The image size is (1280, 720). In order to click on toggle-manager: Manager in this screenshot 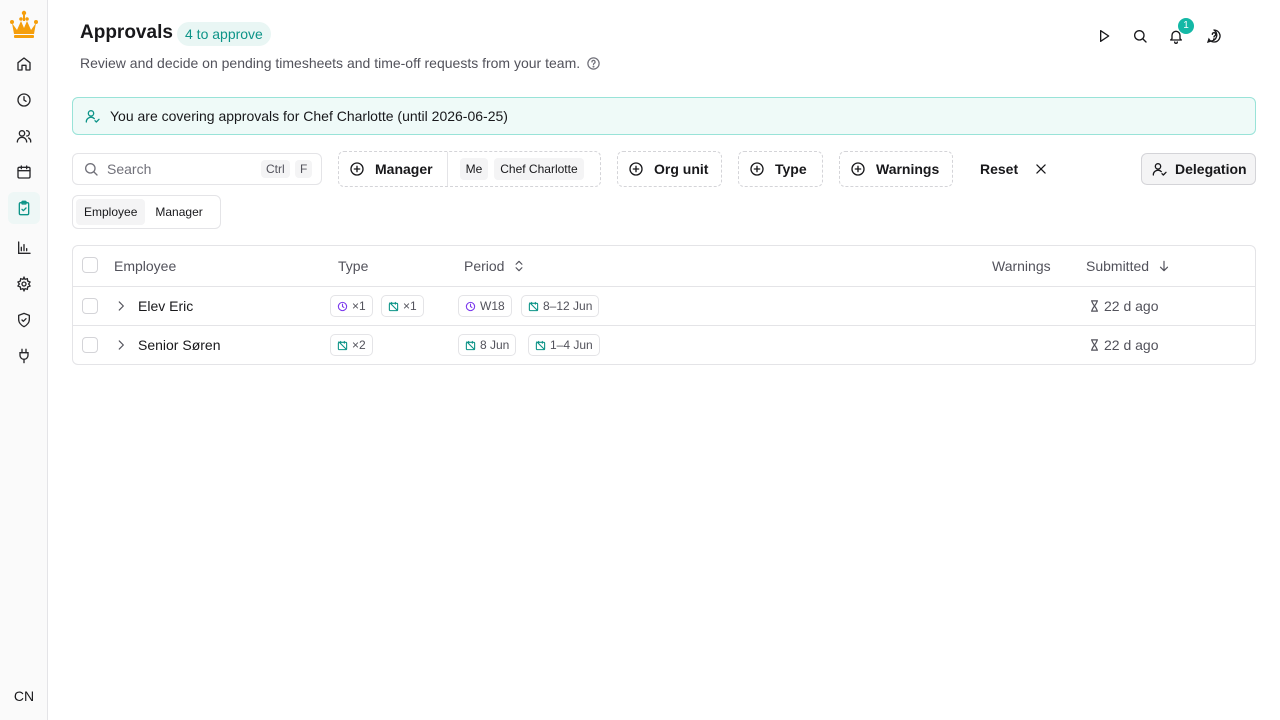, I will do `click(178, 212)`.